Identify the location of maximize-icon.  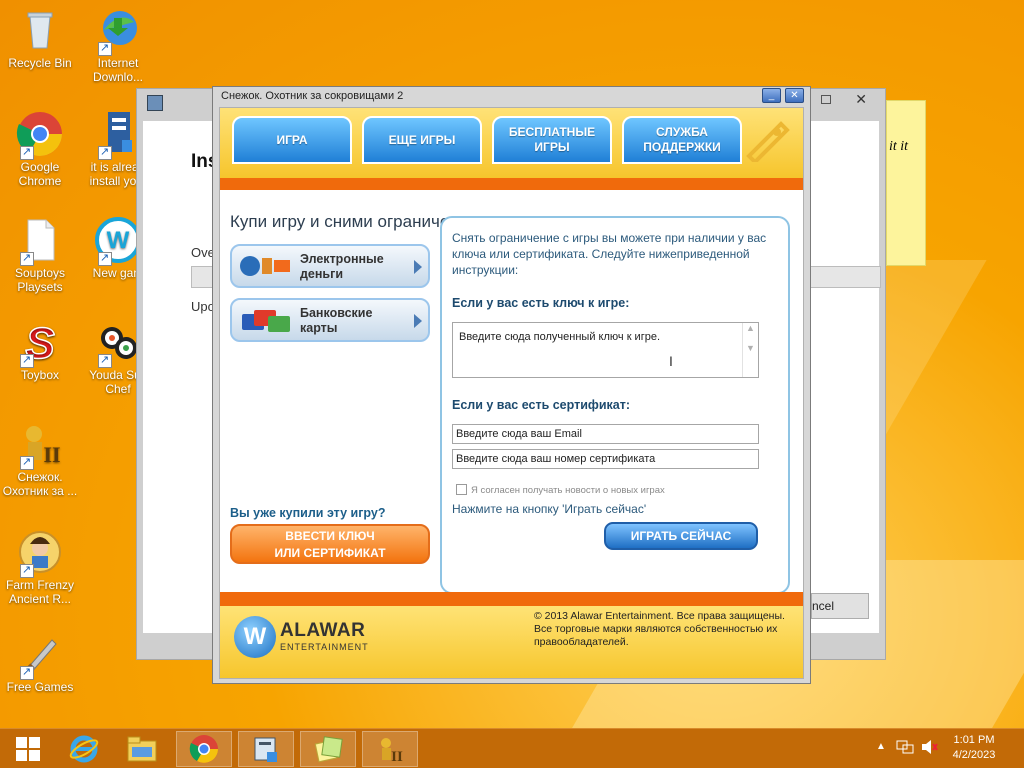
(826, 99).